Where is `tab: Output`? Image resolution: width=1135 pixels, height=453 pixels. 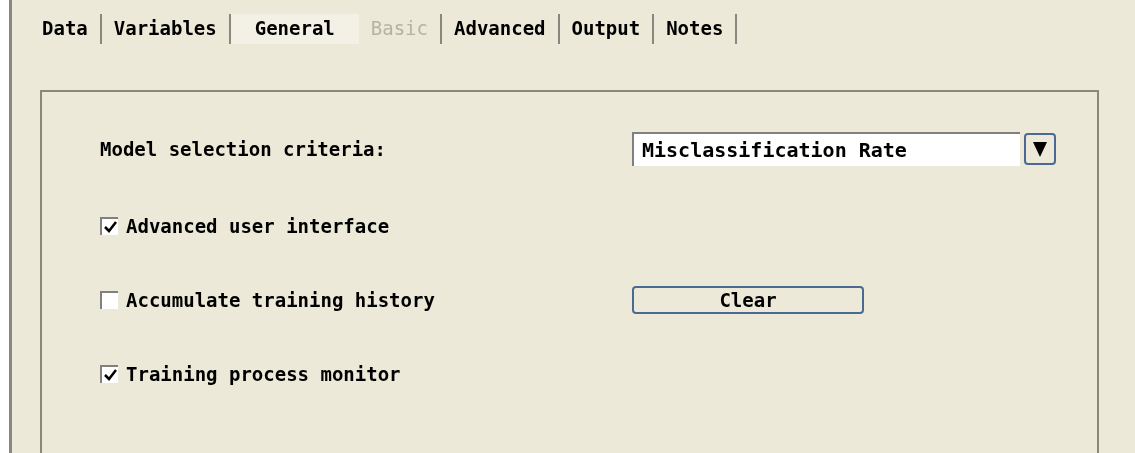 tab: Output is located at coordinates (607, 29).